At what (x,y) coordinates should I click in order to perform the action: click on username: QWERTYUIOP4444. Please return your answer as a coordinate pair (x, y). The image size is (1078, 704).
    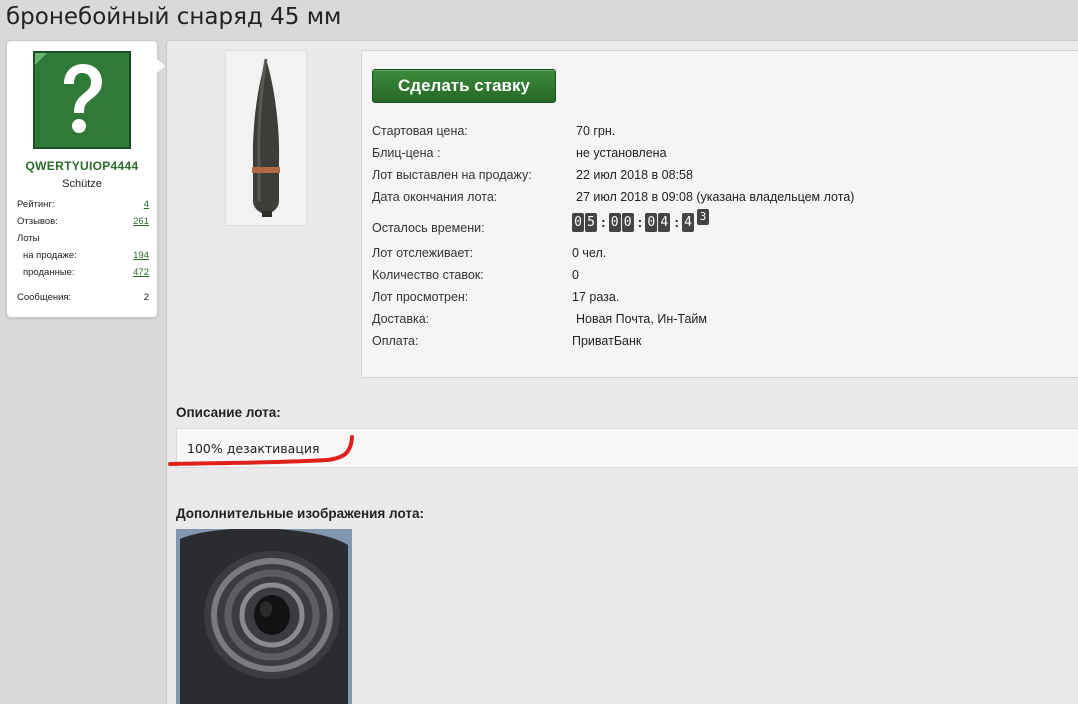
    Looking at the image, I should click on (82, 166).